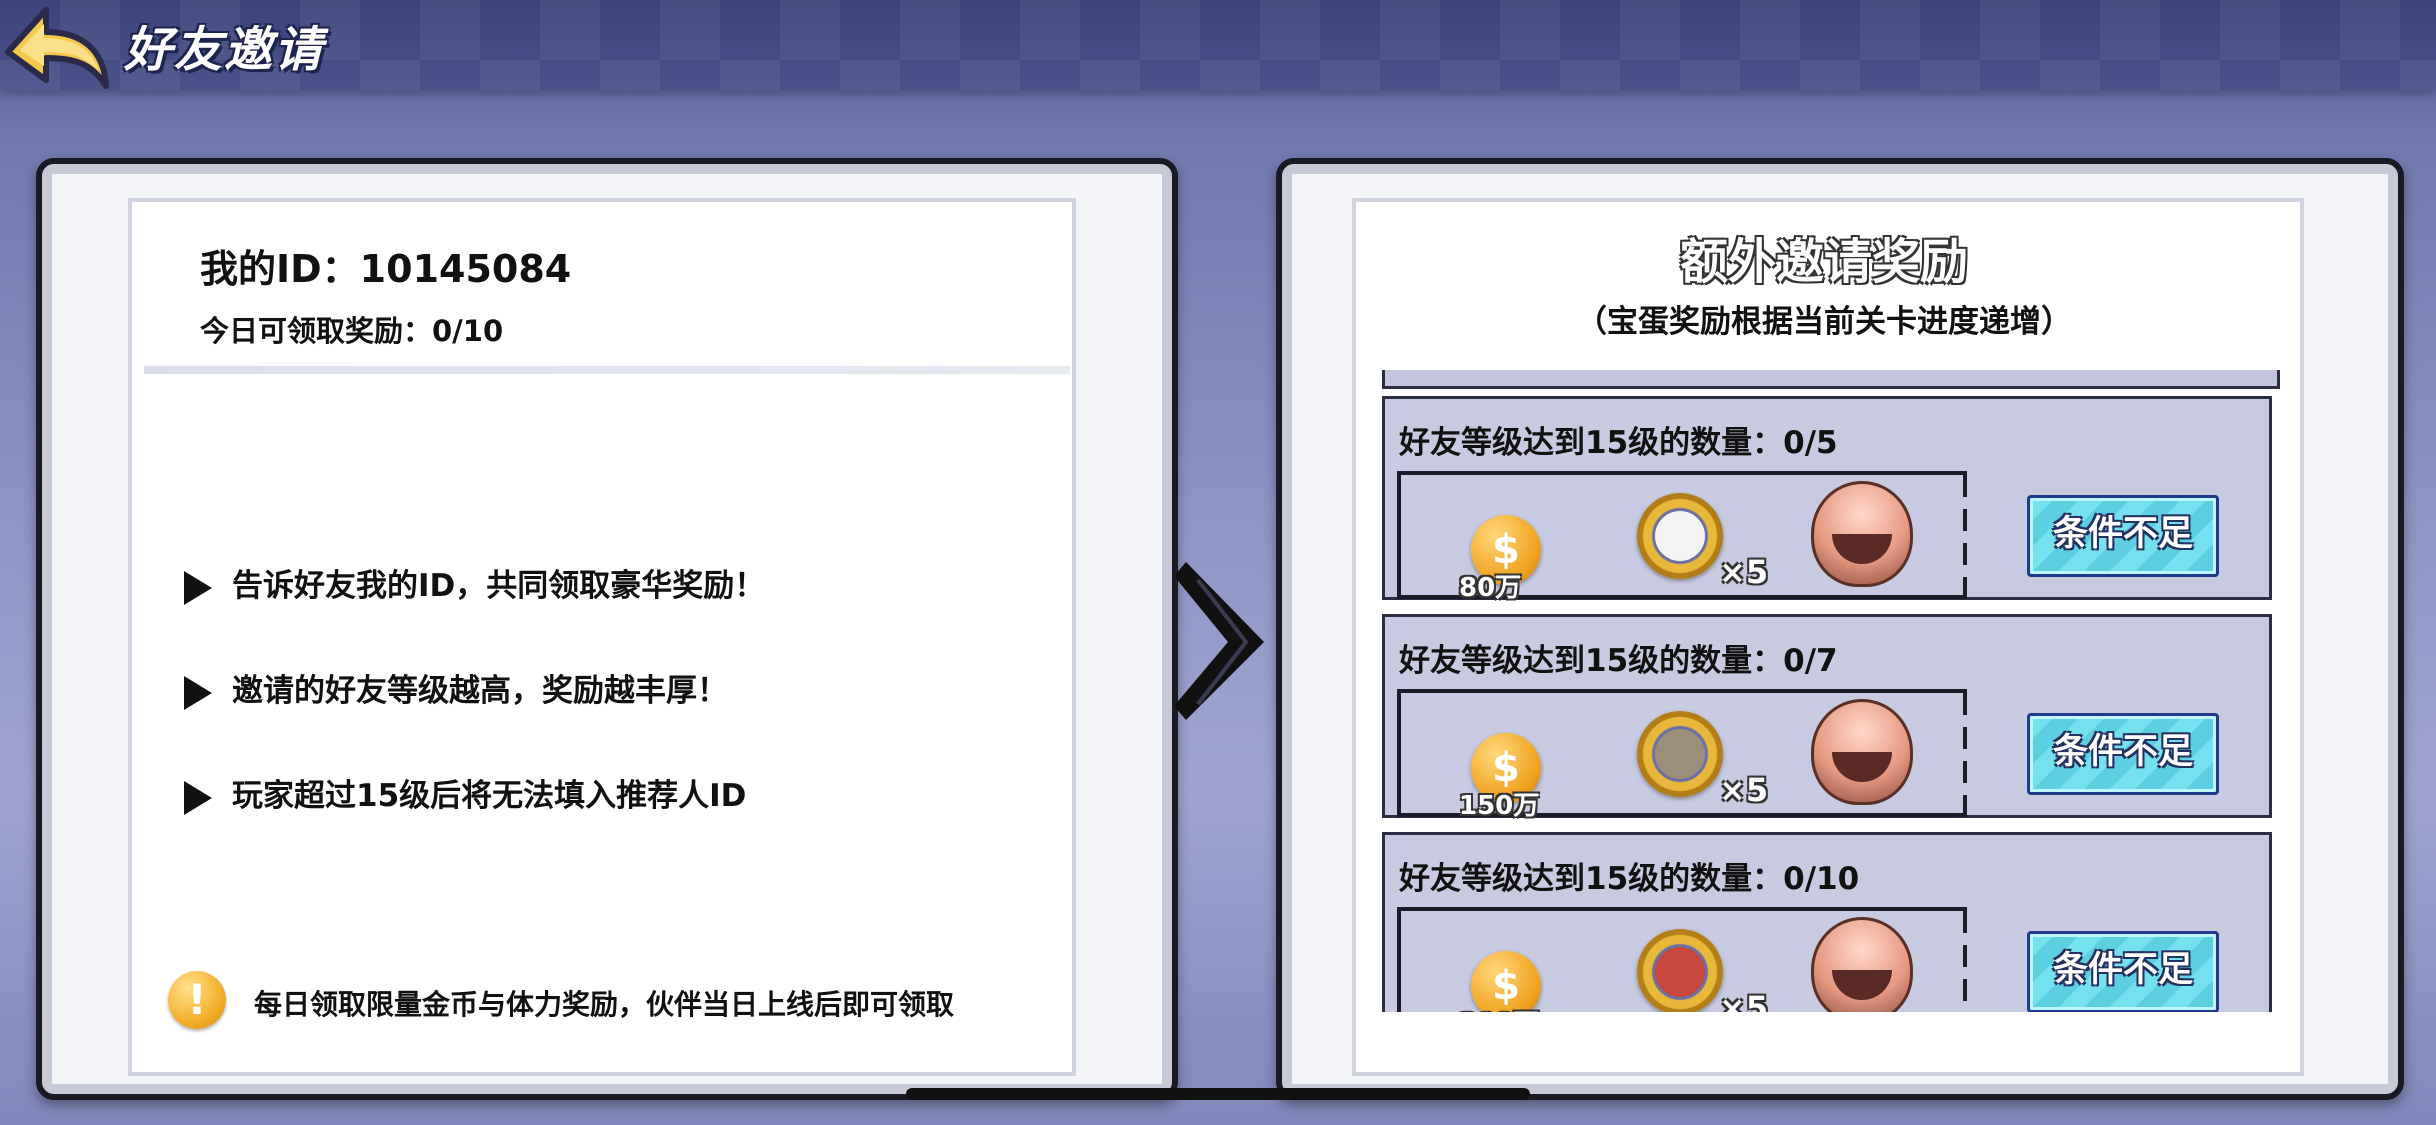 This screenshot has height=1125, width=2436. Describe the element at coordinates (1629, 879) in the screenshot. I see `reward-condition: 好友等级达到15级的数量：0/10` at that location.